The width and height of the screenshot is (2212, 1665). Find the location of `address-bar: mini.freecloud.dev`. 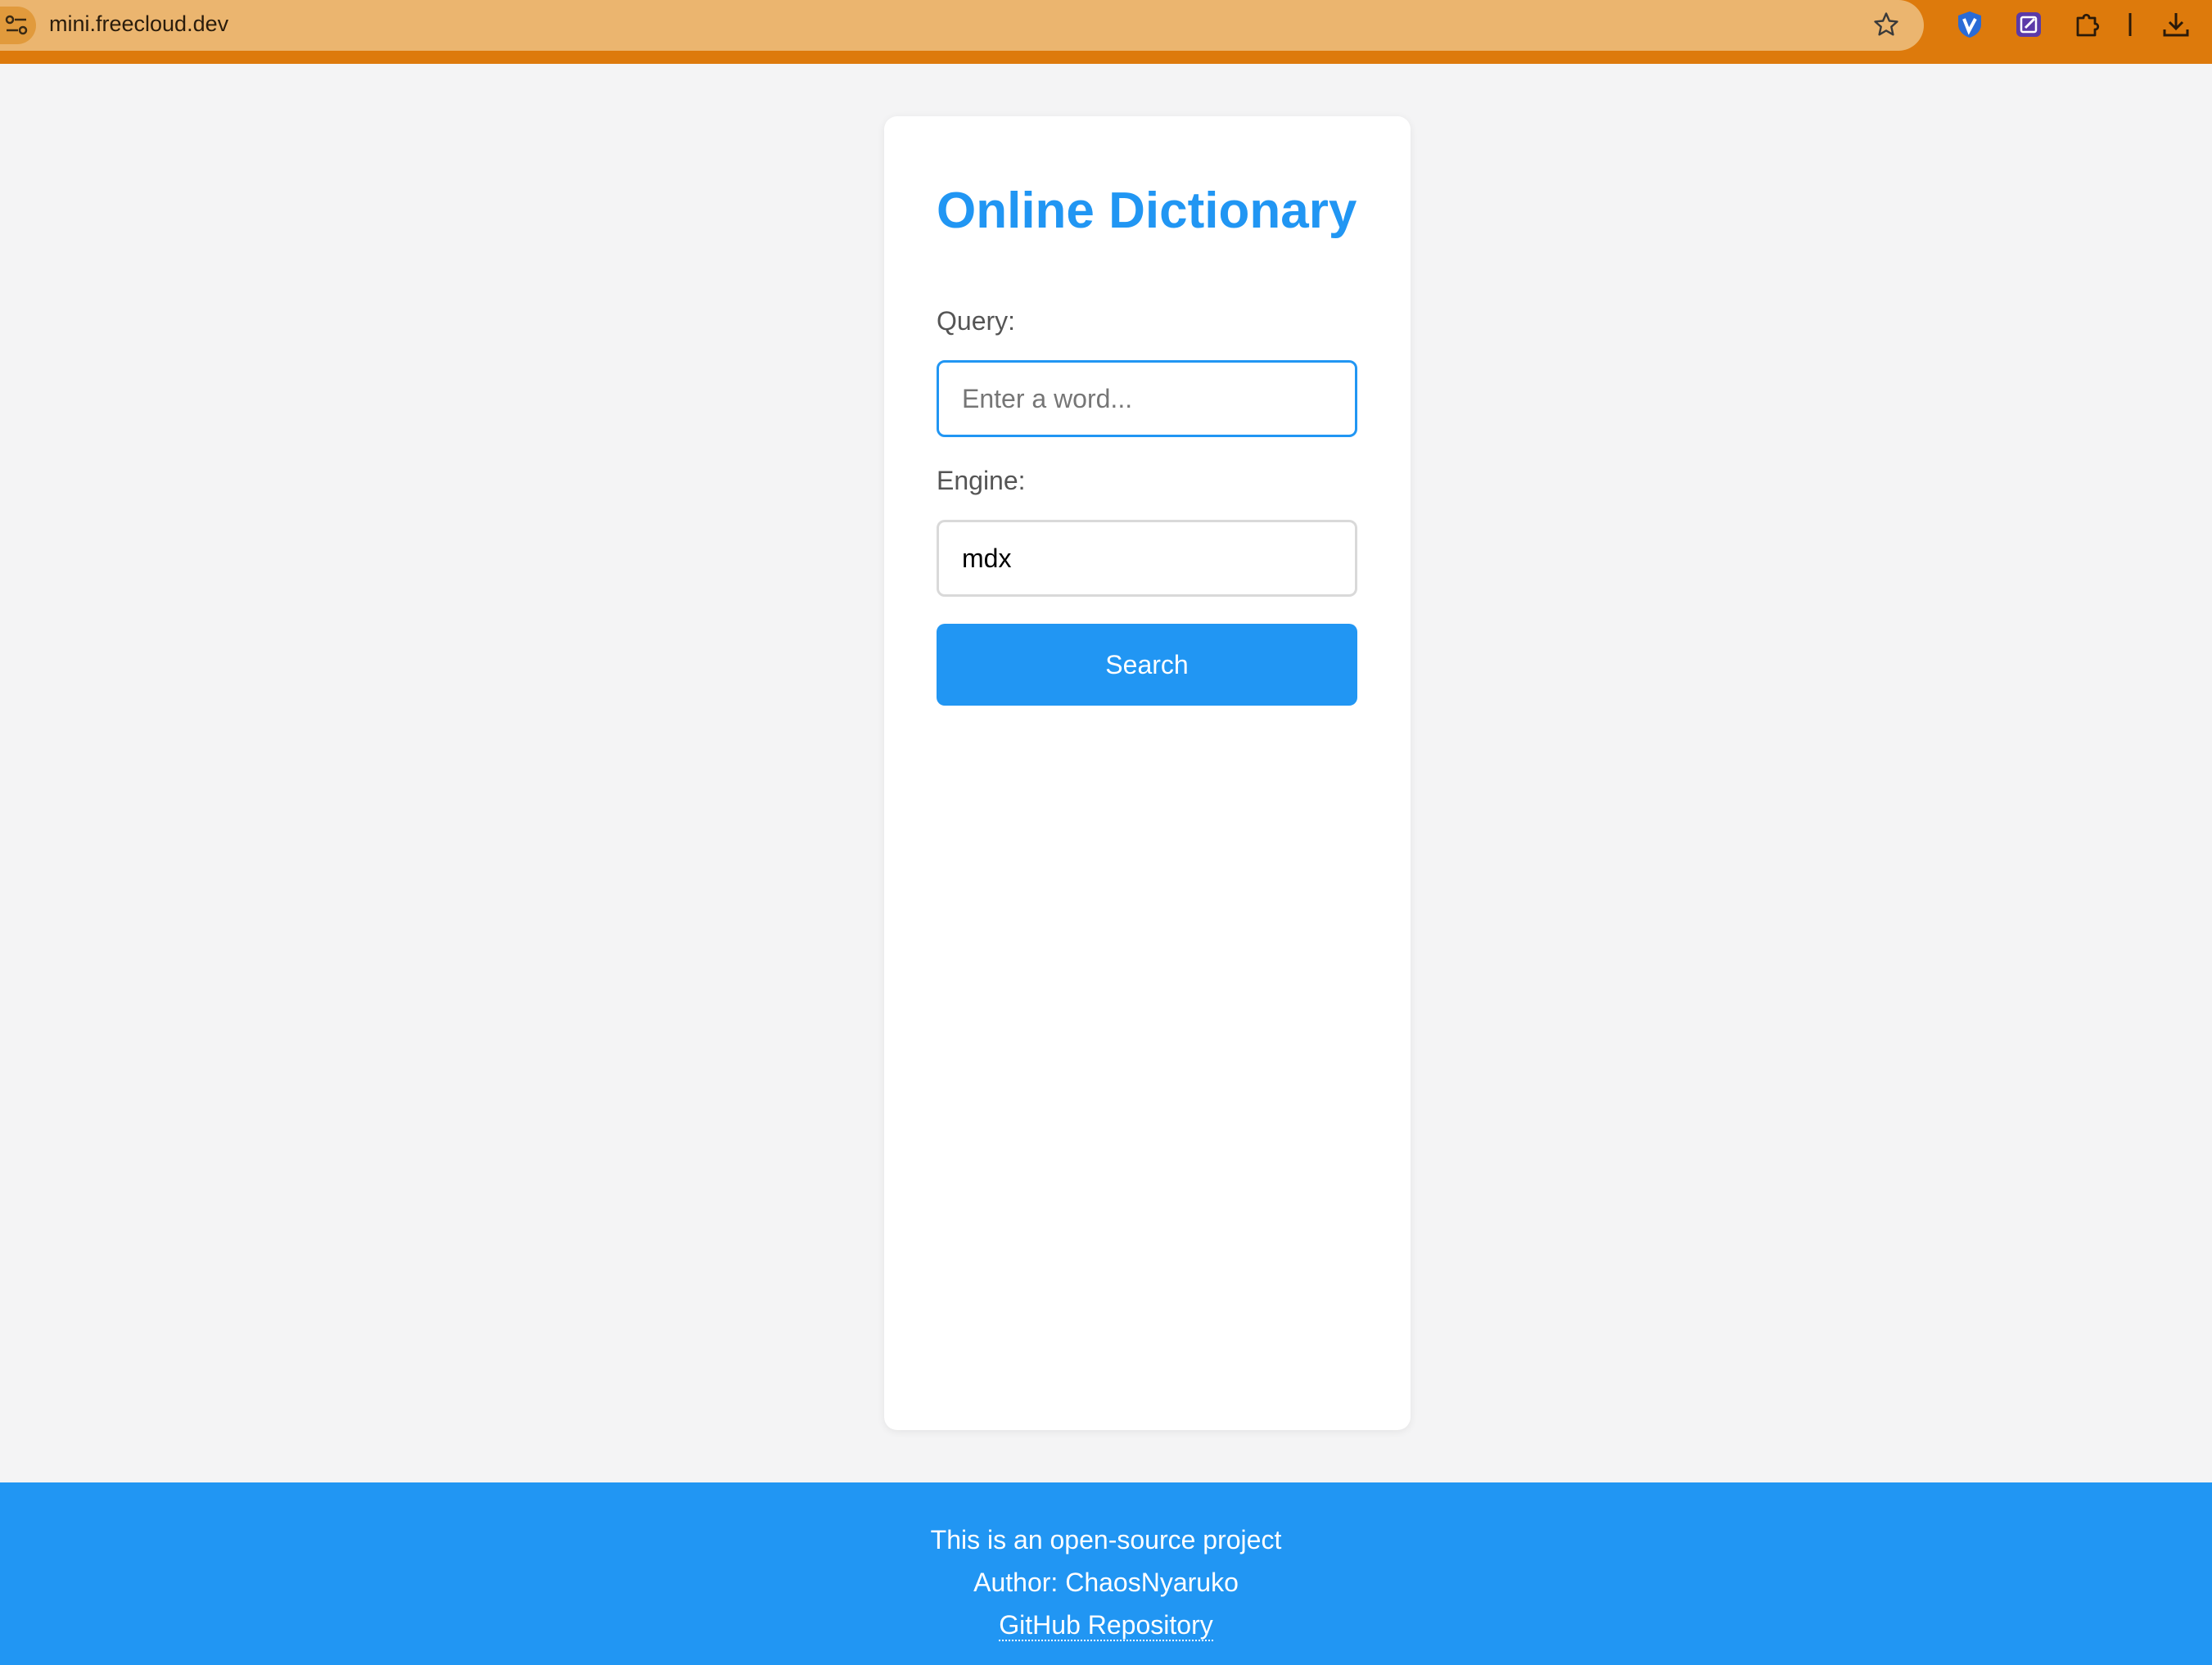

address-bar: mini.freecloud.dev is located at coordinates (962, 26).